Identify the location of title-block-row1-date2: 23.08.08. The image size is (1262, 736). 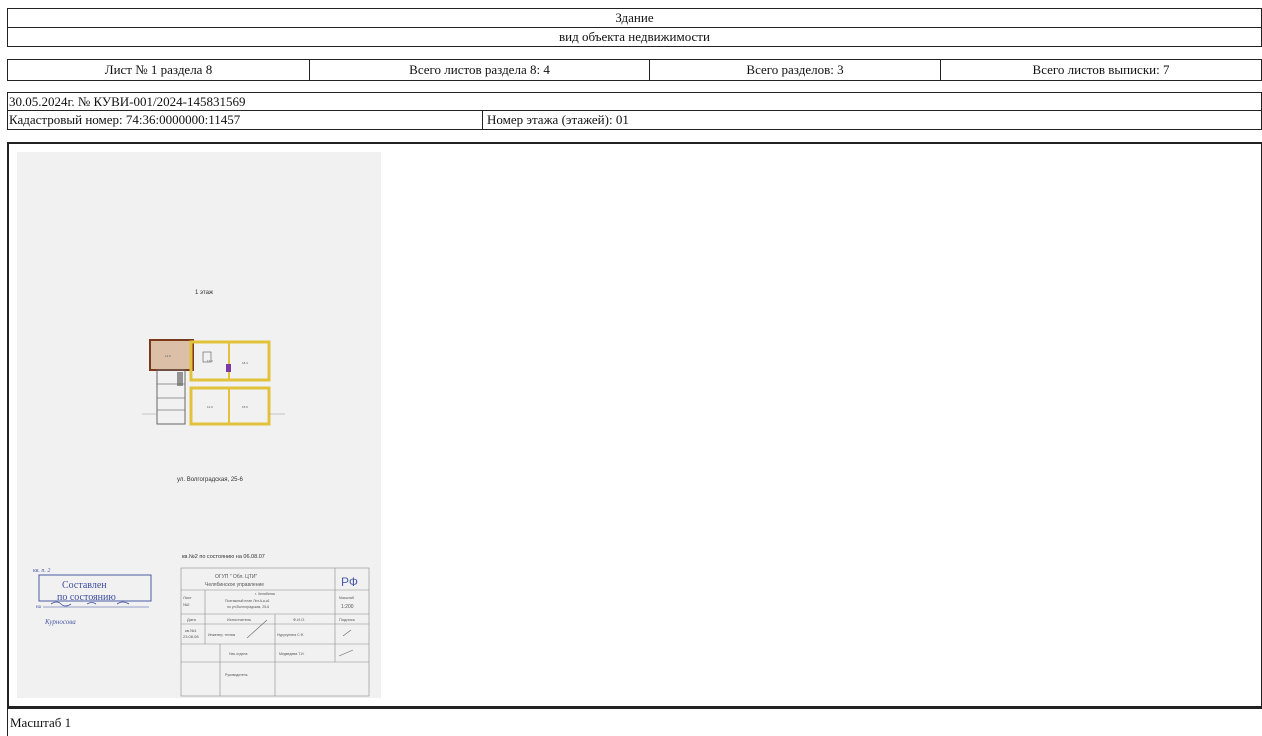
(191, 636).